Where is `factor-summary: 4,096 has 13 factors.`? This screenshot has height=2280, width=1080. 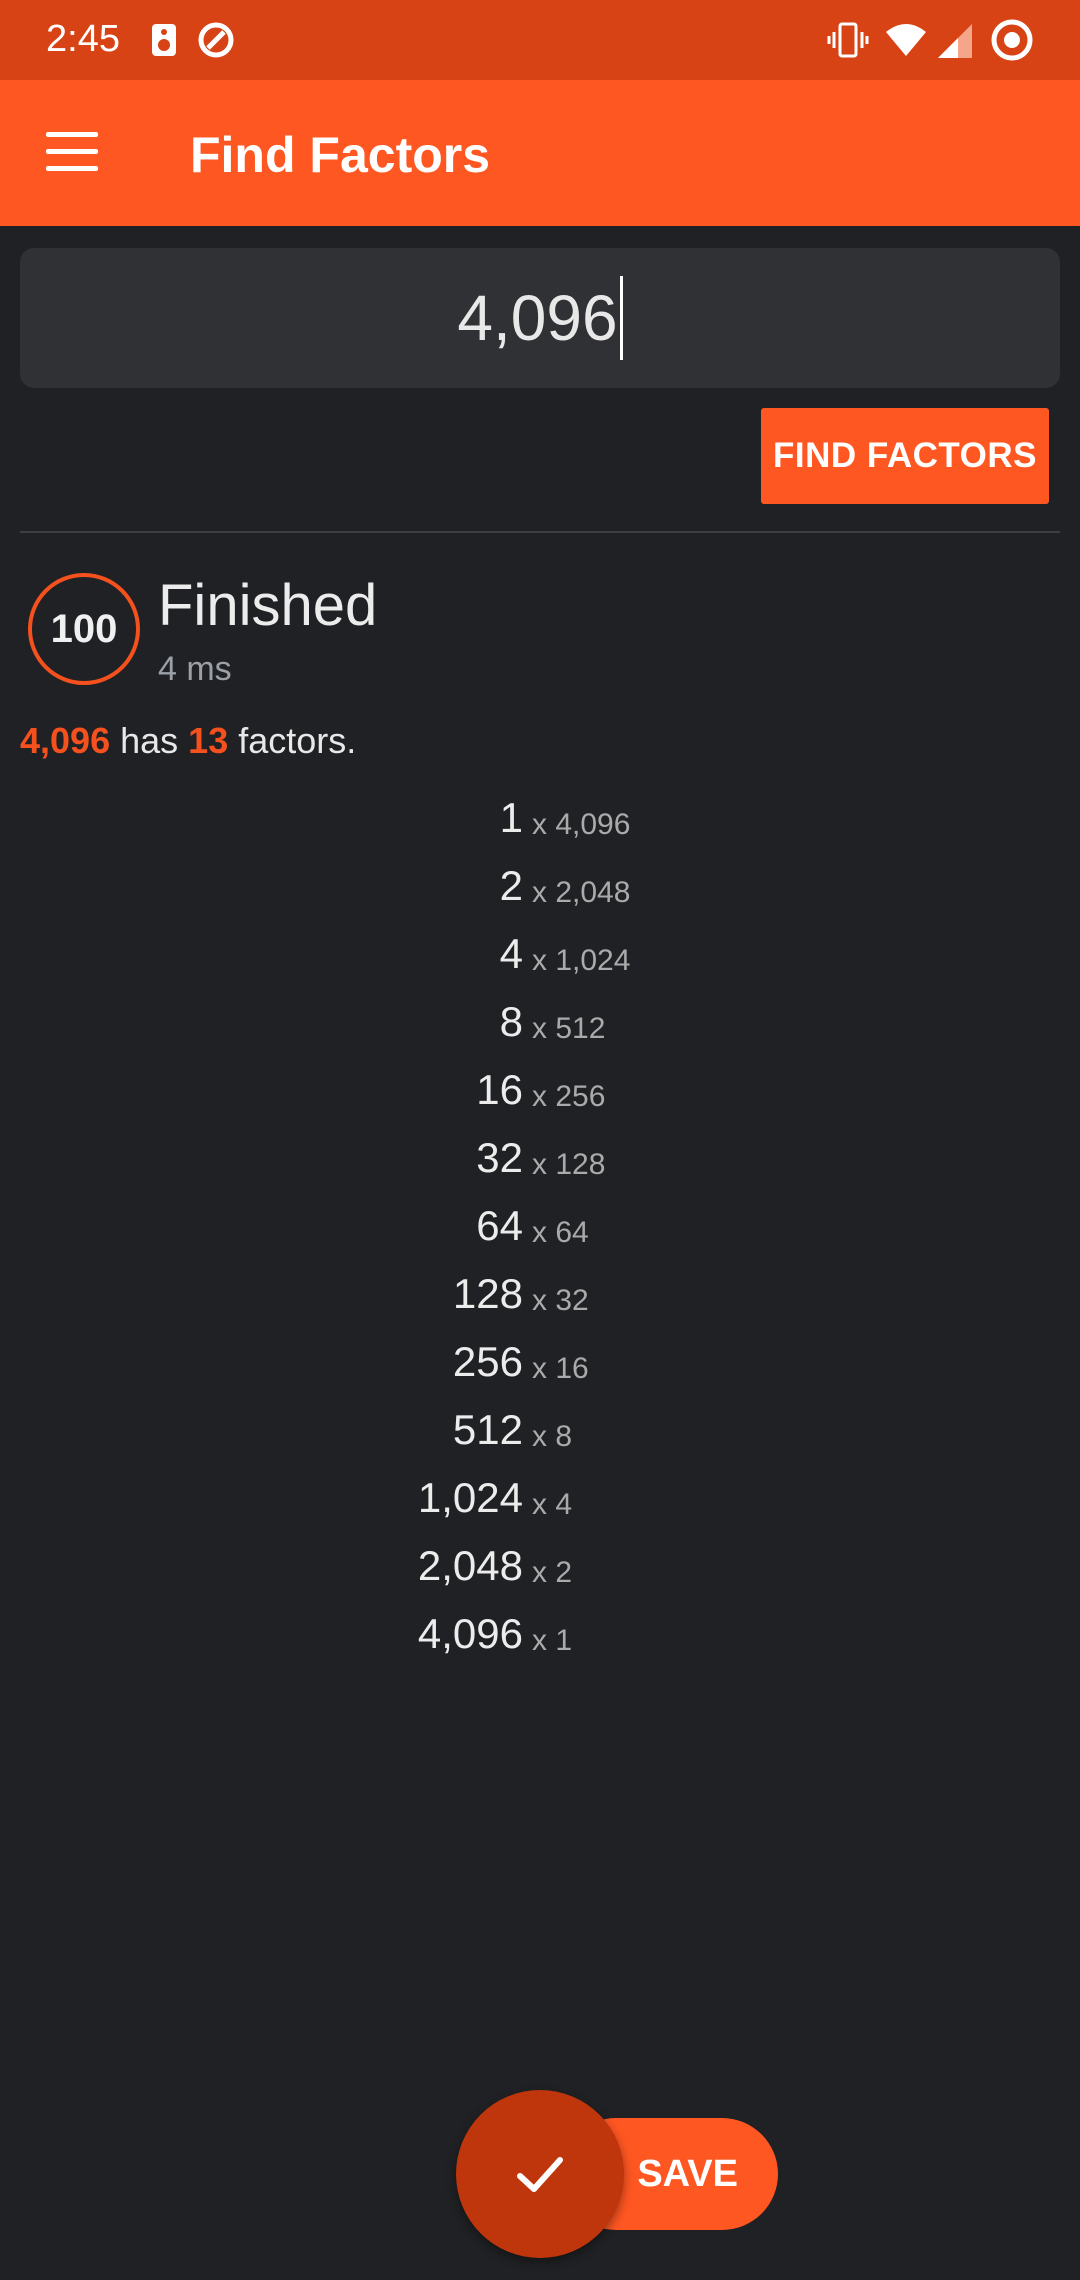 factor-summary: 4,096 has 13 factors. is located at coordinates (188, 741).